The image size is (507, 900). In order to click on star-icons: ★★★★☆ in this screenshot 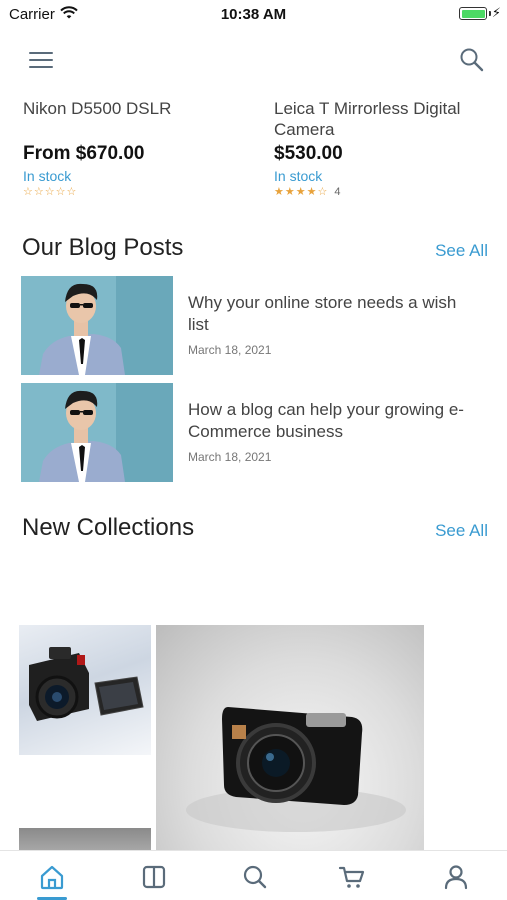, I will do `click(301, 192)`.